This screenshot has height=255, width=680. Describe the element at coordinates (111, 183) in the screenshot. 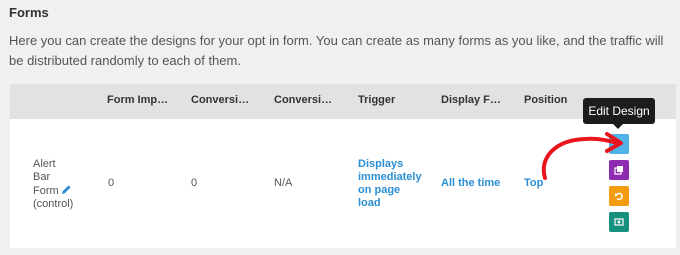

I see `impressions-value: 0` at that location.